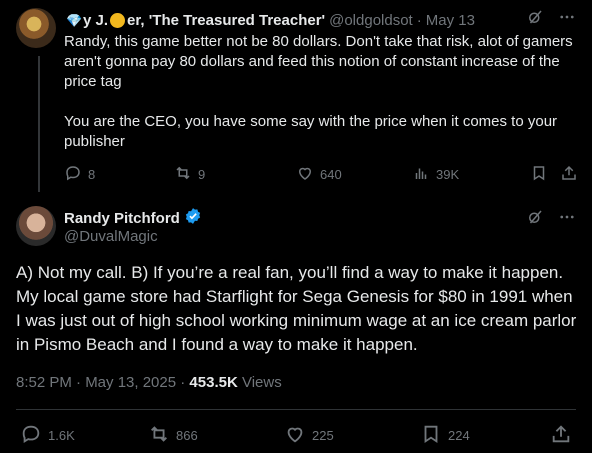 The width and height of the screenshot is (592, 453). I want to click on main-author-name-row: Randy Pitchford, so click(133, 218).